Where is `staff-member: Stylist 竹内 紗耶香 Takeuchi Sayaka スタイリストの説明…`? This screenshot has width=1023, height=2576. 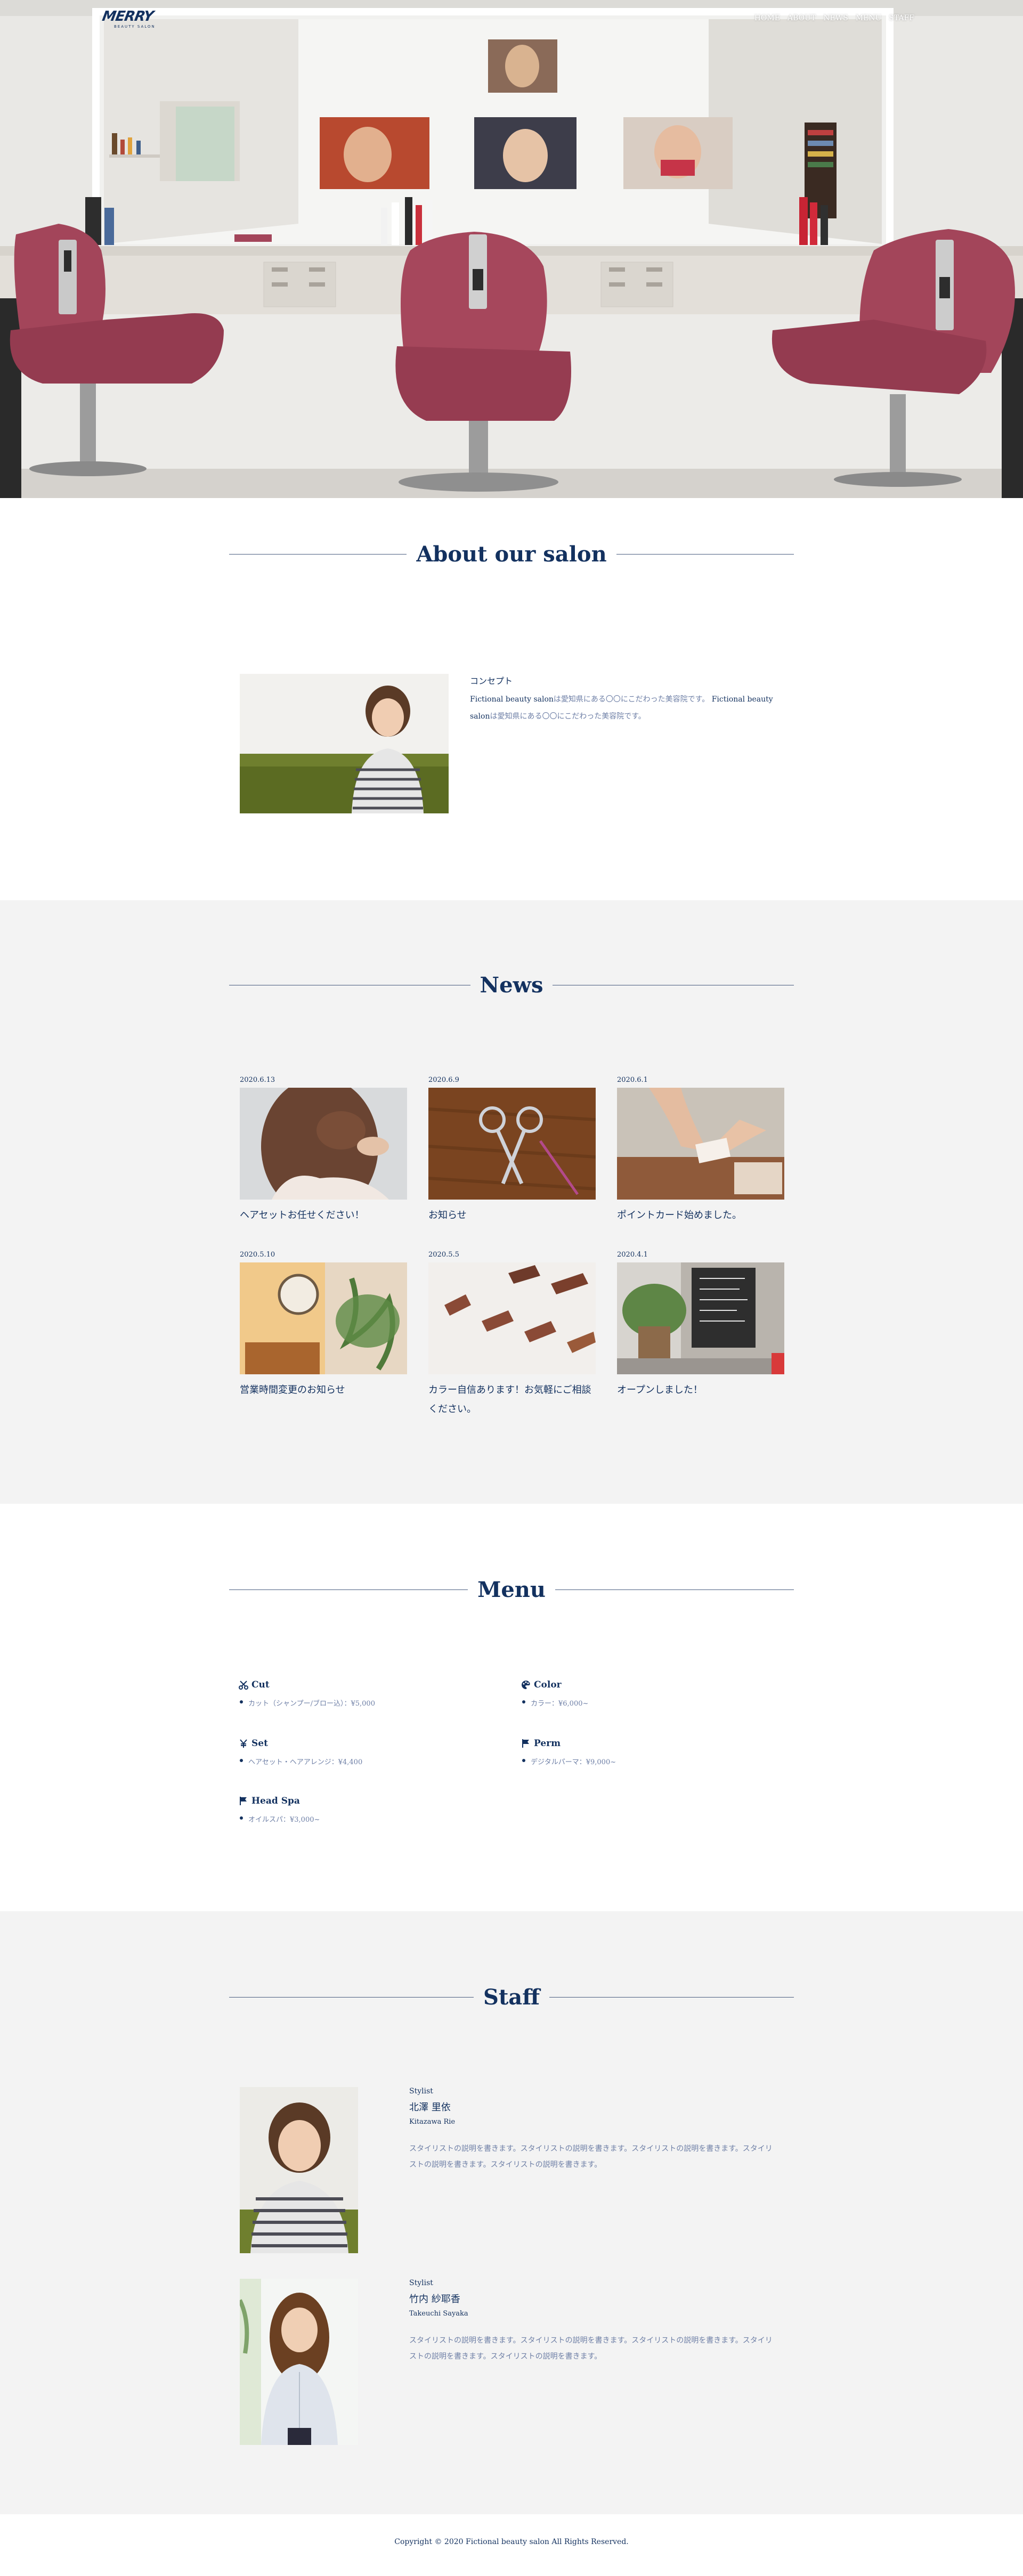
staff-member: Stylist 竹内 紗耶香 Takeuchi Sayaka スタイリストの説明… is located at coordinates (511, 2362).